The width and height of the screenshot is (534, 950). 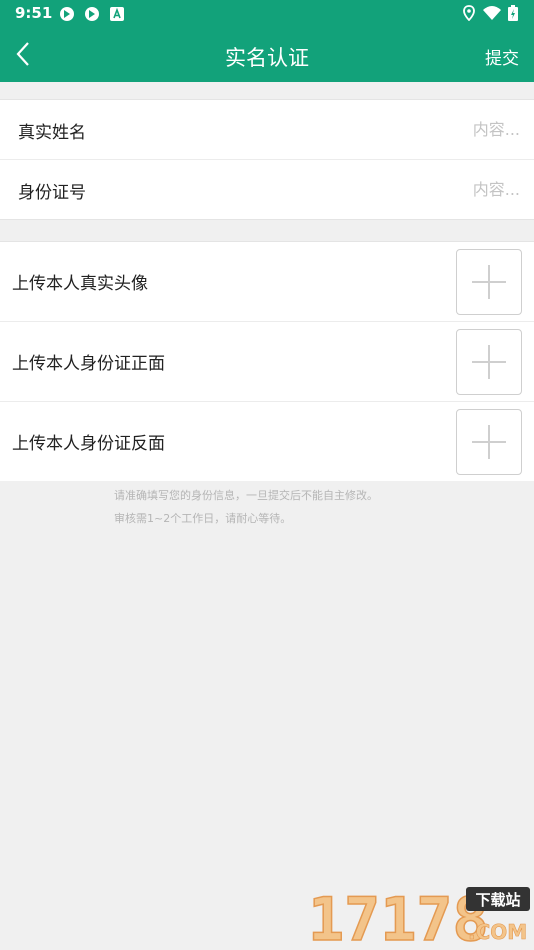 What do you see at coordinates (398, 915) in the screenshot?
I see `watermark-number: 17178` at bounding box center [398, 915].